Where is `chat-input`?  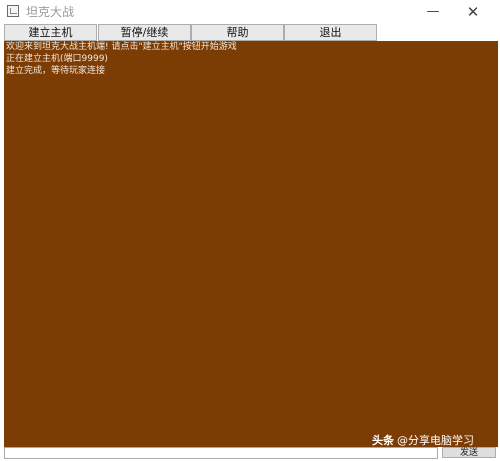
chat-input is located at coordinates (221, 453).